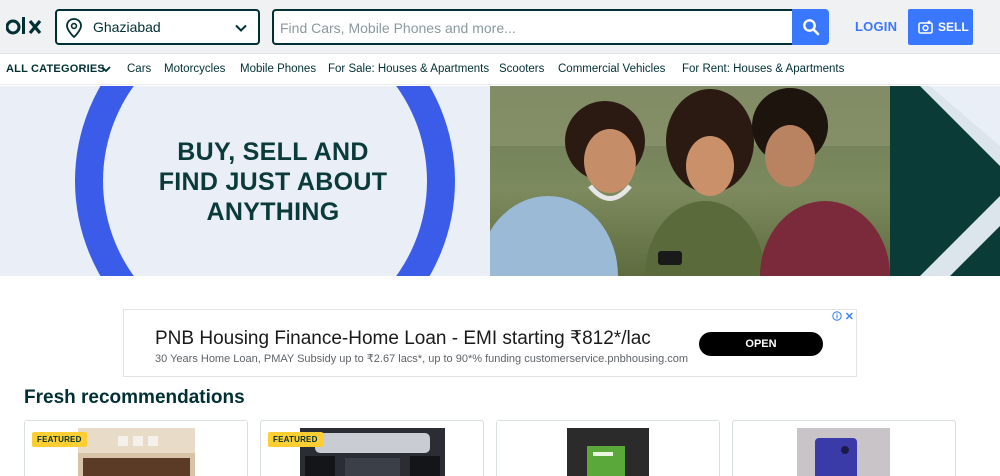  Describe the element at coordinates (273, 152) in the screenshot. I see `hero-line-1: BUY, SELL AND` at that location.